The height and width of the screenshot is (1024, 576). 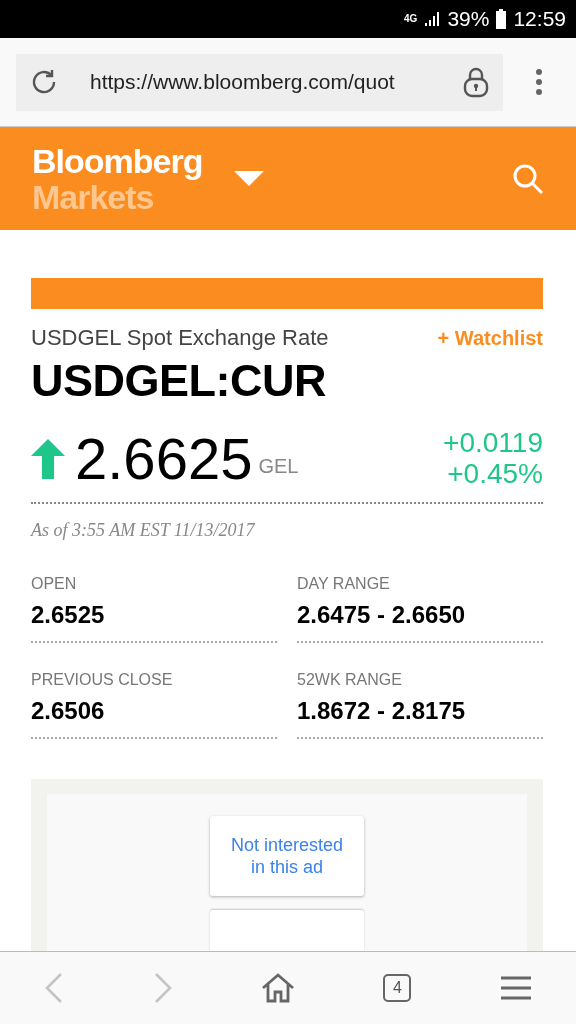 I want to click on menu-icon, so click(x=515, y=988).